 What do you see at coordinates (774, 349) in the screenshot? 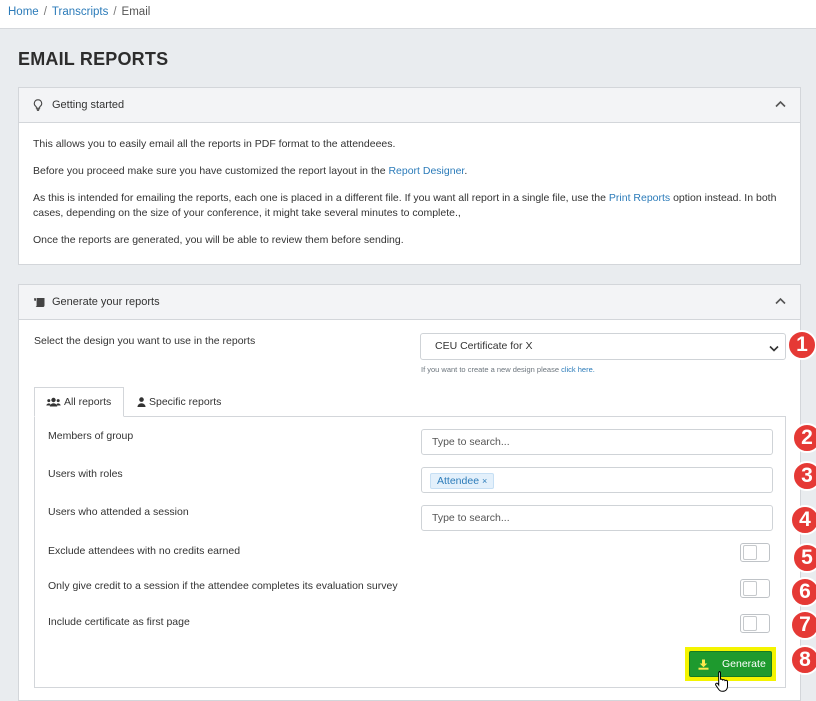
I see `chevron-down-icon` at bounding box center [774, 349].